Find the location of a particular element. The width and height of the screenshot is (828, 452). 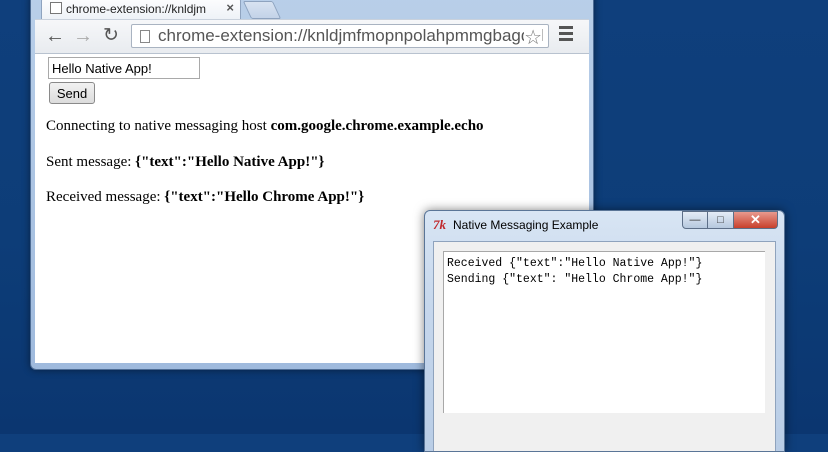

message-input is located at coordinates (124, 68).